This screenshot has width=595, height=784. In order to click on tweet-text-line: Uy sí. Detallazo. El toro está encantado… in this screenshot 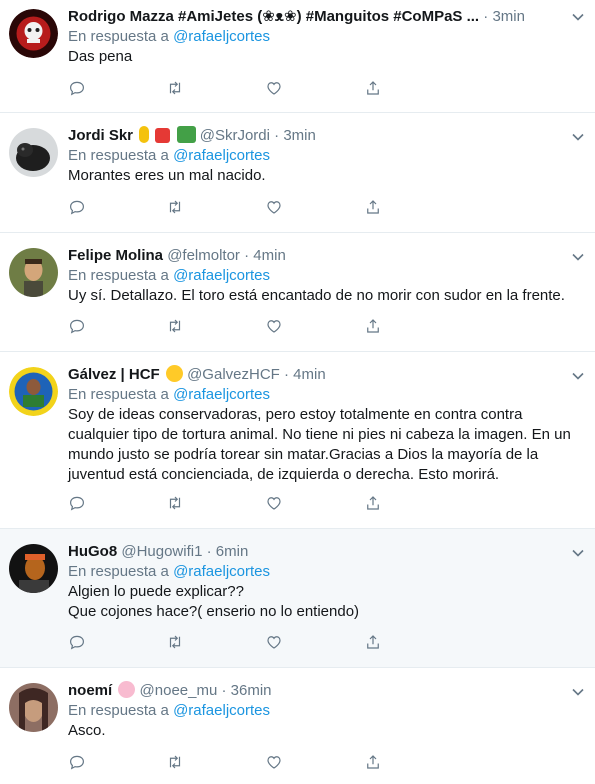, I will do `click(316, 295)`.